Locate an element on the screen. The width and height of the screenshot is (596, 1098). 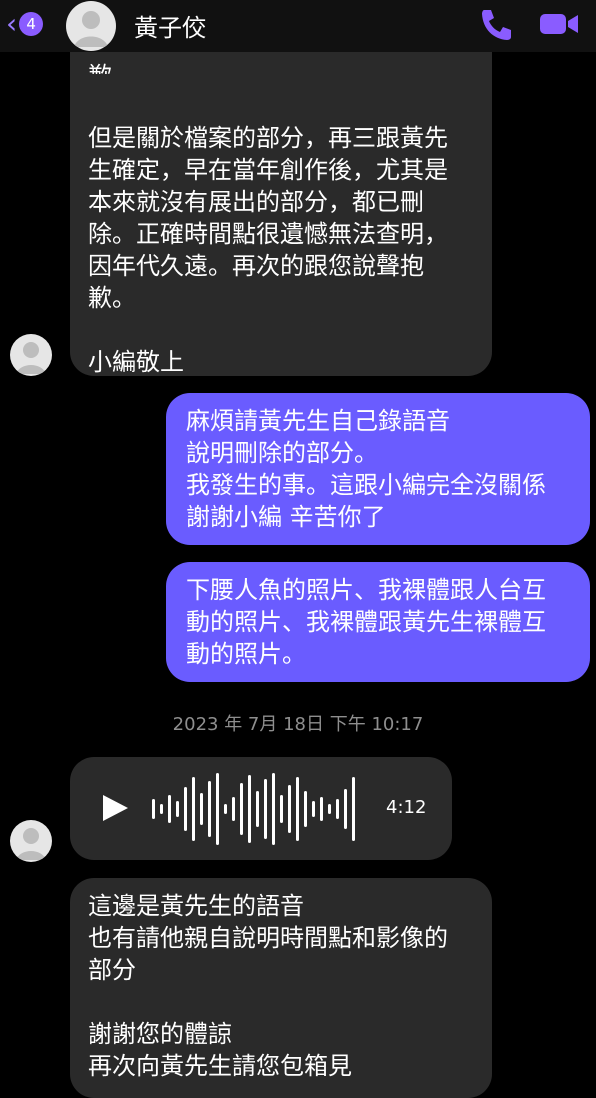
message-outgoing: 下腰人魚的照片、我裸體跟人台互 動的照片、我裸體跟黃先生裸體互 動的照片。 is located at coordinates (378, 622).